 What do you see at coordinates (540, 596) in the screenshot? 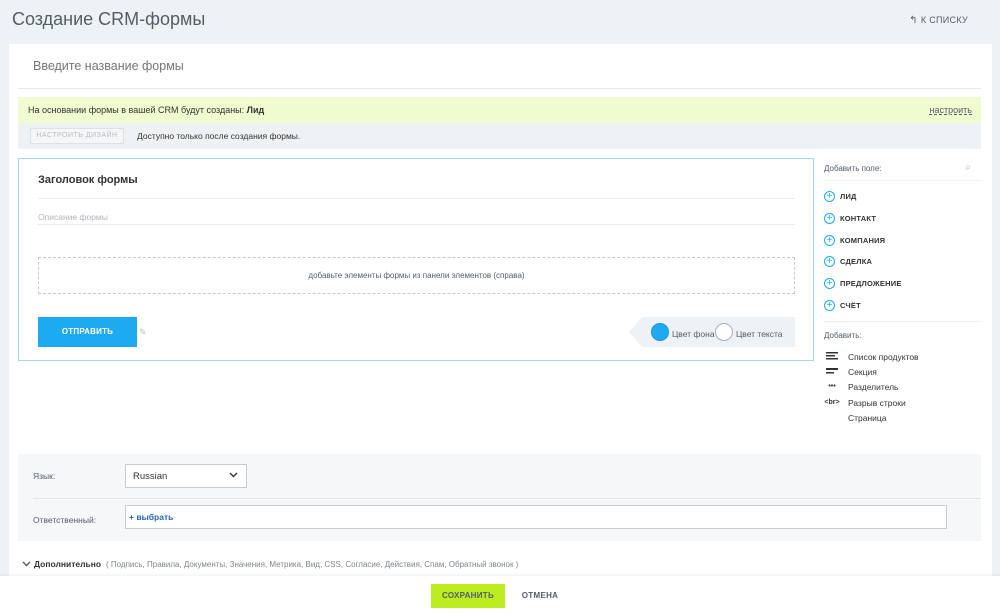
I see `cancel-button: ОТМЕНА` at bounding box center [540, 596].